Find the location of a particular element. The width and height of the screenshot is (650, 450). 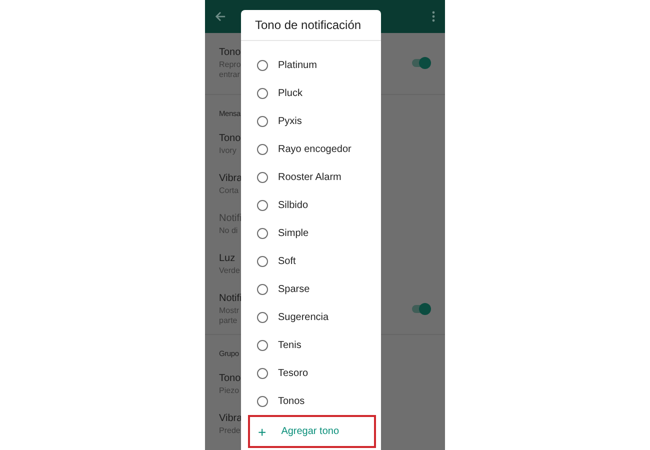

ringtone-option: Pluck is located at coordinates (311, 93).